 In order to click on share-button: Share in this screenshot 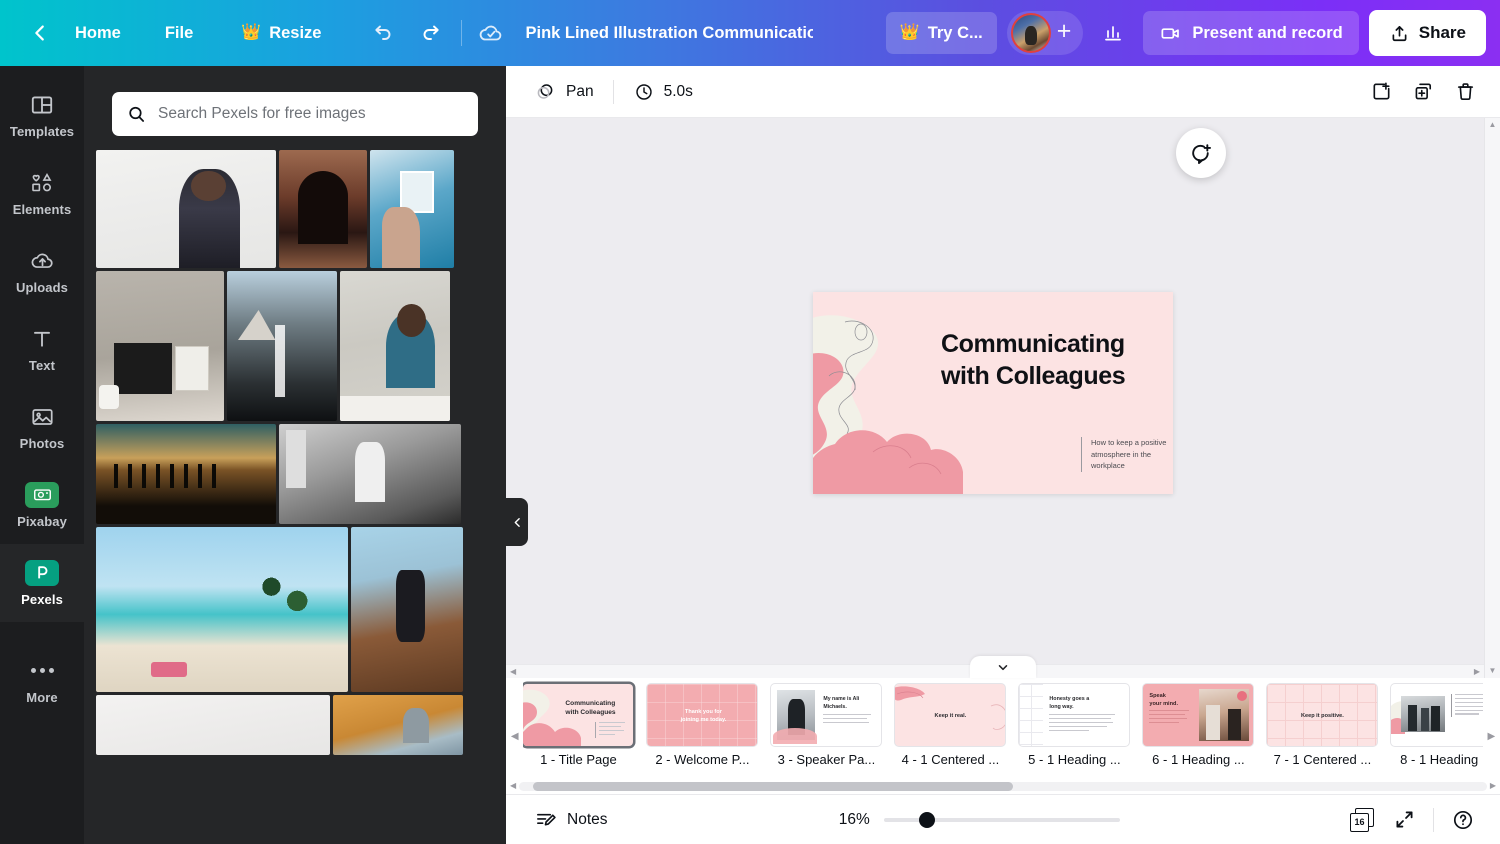, I will do `click(1427, 33)`.